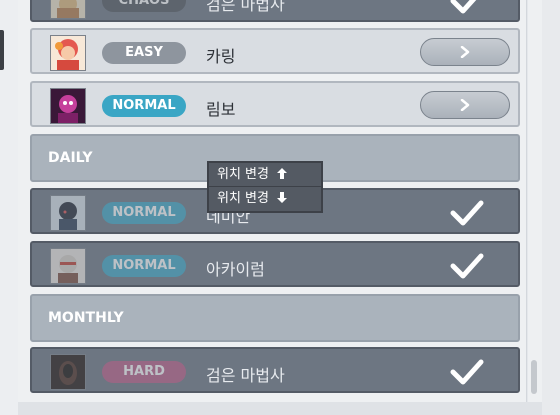  What do you see at coordinates (275, 264) in the screenshot?
I see `boss-row: NORMAL 아카이럼` at bounding box center [275, 264].